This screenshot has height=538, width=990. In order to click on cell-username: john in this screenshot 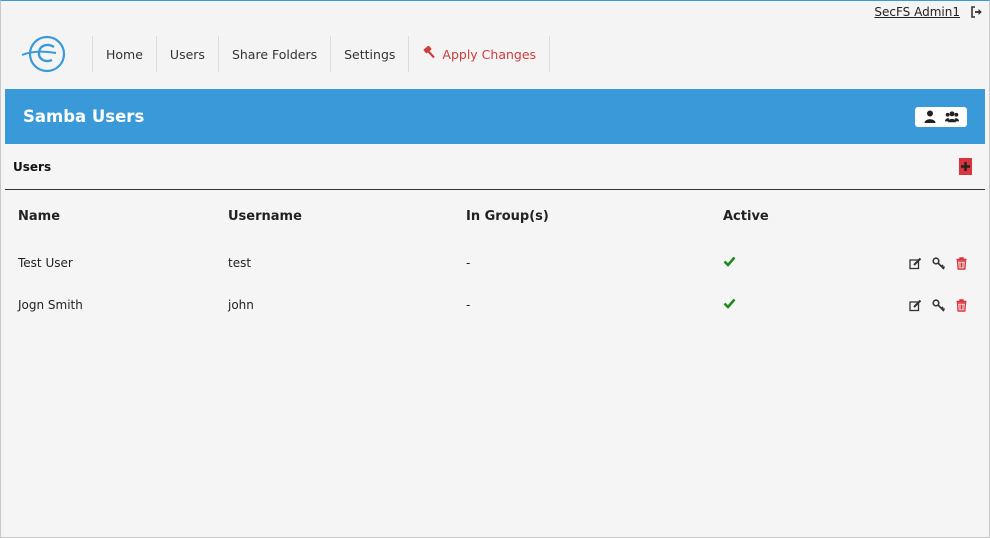, I will do `click(241, 305)`.